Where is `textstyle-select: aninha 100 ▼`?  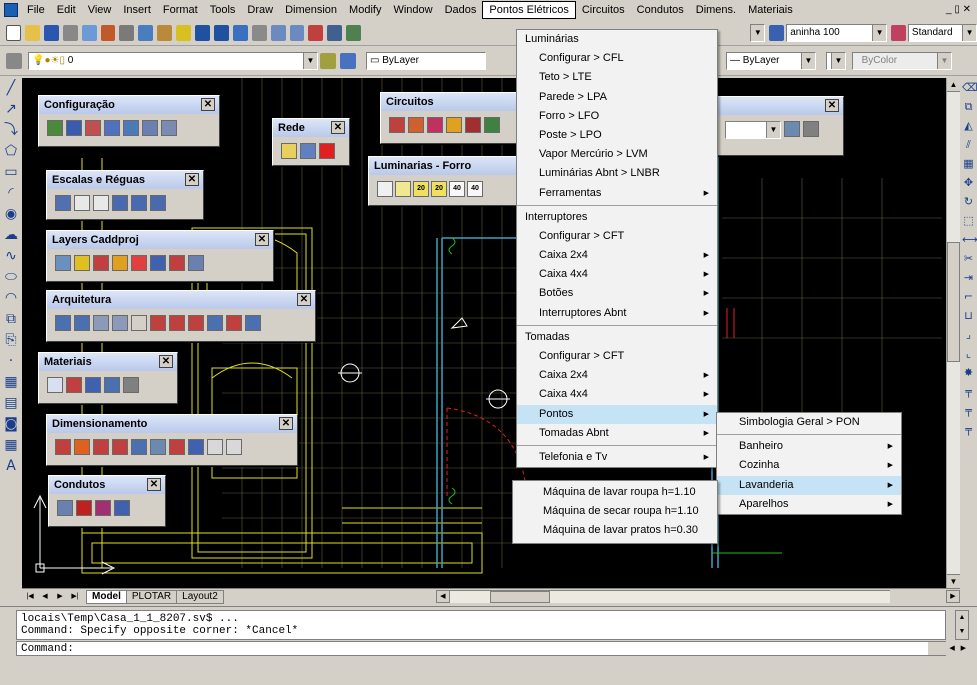
textstyle-select: aninha 100 ▼ is located at coordinates (837, 32).